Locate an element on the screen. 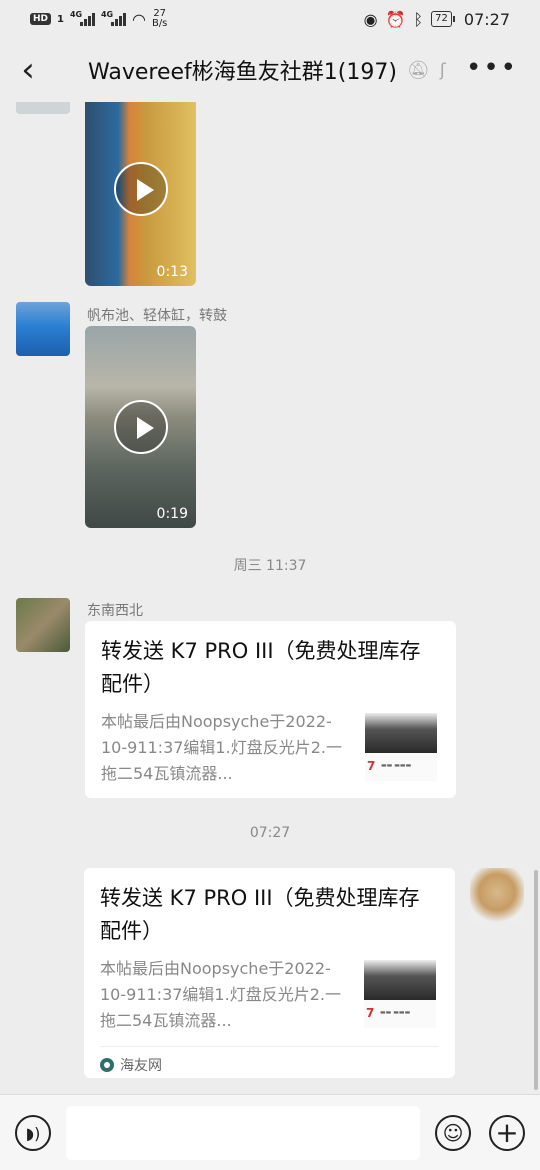 This screenshot has height=1170, width=540. net-speed: 27 B/s is located at coordinates (159, 18).